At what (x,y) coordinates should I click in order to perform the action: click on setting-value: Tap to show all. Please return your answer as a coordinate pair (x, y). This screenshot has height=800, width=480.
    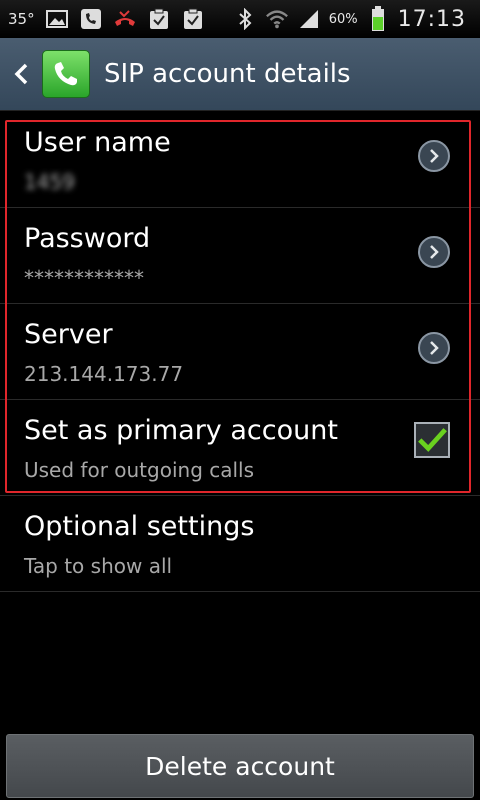
    Looking at the image, I should click on (98, 566).